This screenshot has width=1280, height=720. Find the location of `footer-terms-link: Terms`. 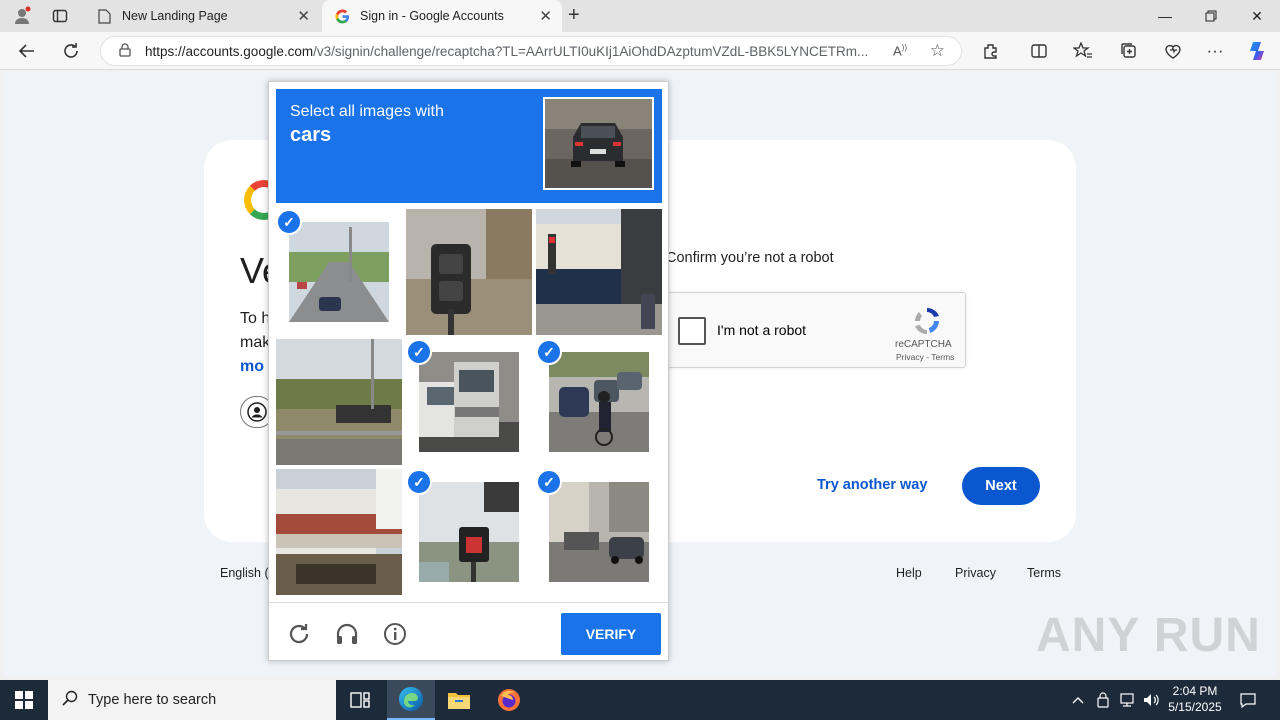

footer-terms-link: Terms is located at coordinates (1044, 573).